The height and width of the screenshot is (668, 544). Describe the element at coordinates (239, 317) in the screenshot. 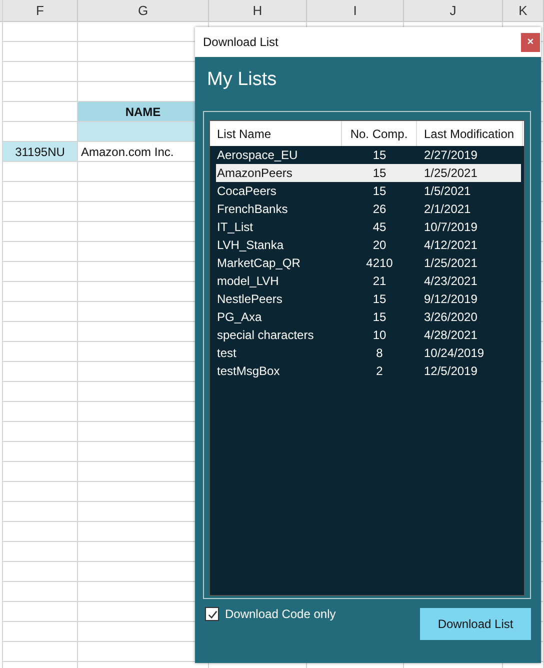

I see `list-cell-text: PG_Axa` at that location.